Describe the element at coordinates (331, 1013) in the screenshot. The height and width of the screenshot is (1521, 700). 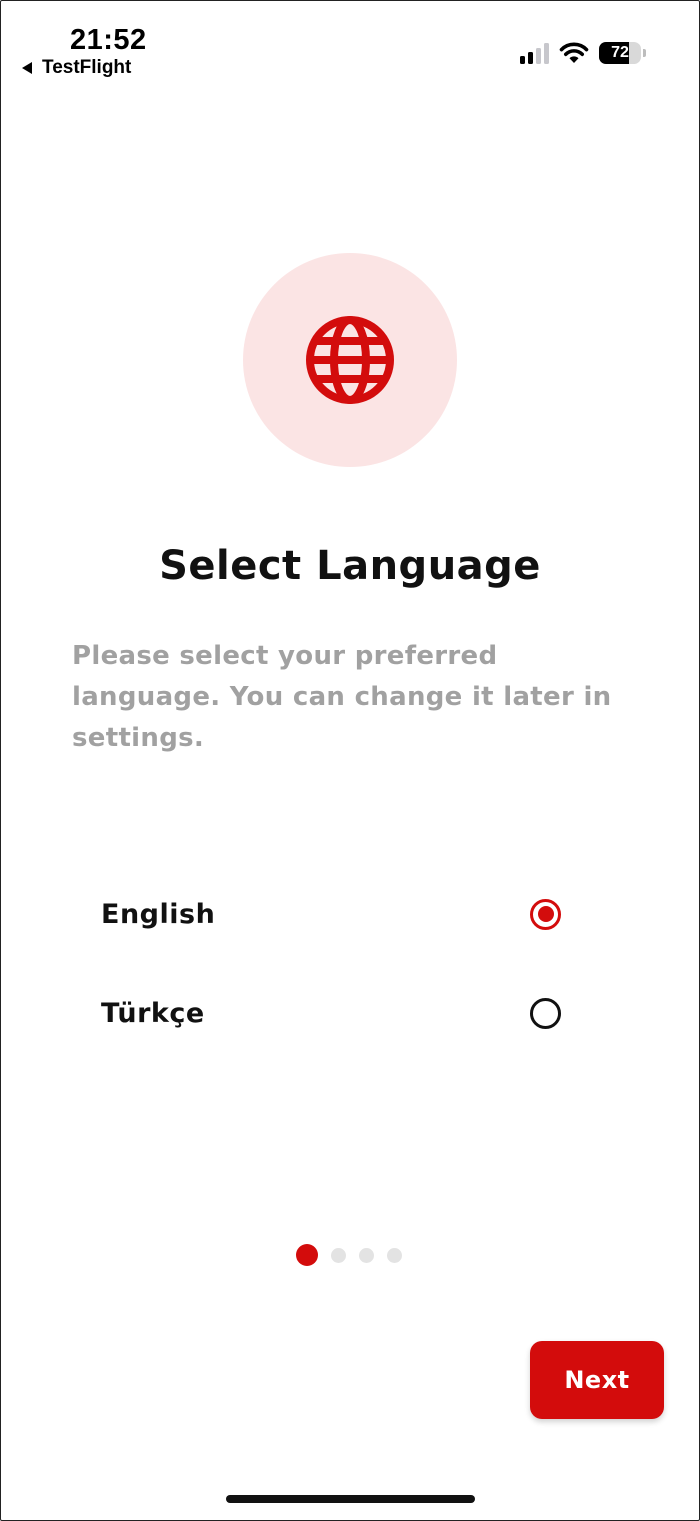
I see `language-option-turkish: Türkçe` at that location.